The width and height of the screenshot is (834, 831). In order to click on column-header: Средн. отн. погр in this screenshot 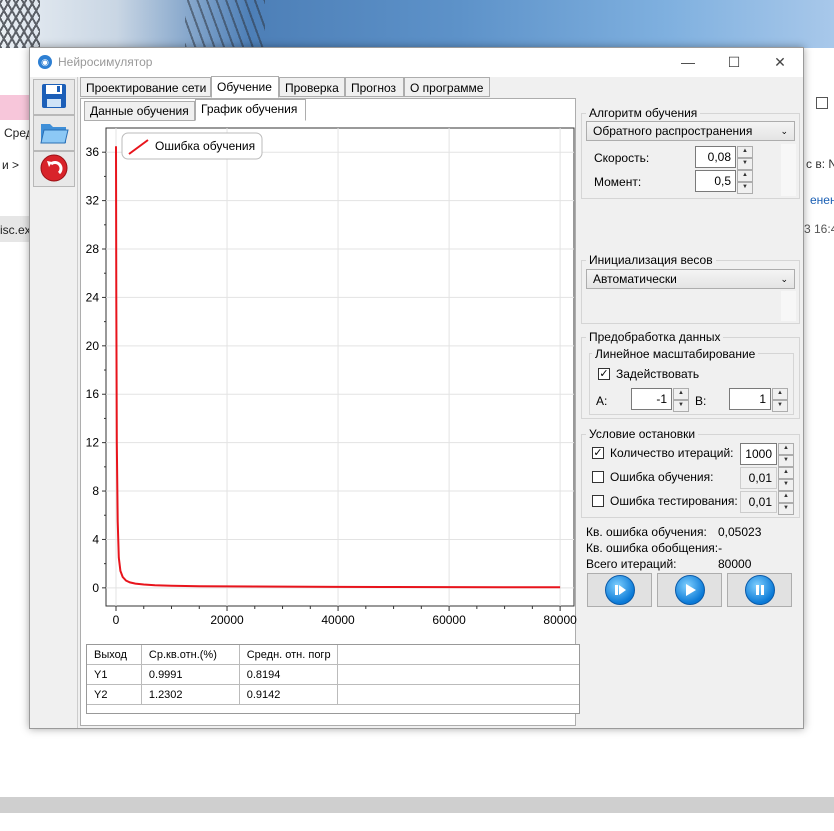, I will do `click(288, 655)`.